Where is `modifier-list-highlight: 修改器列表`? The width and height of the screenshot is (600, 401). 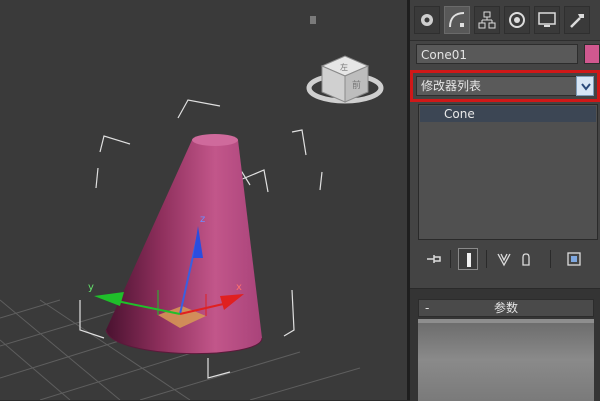 modifier-list-highlight: 修改器列表 is located at coordinates (505, 86).